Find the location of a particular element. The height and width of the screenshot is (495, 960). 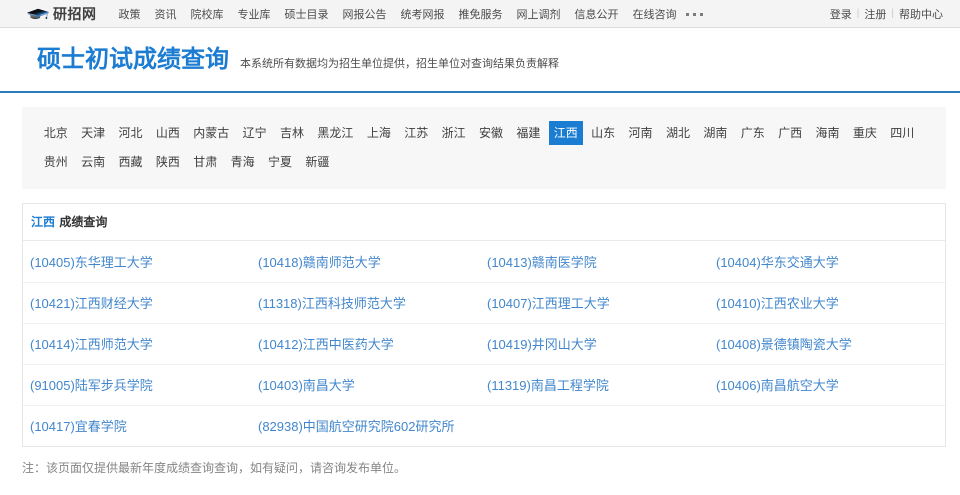

university-cell: (10413)赣南医学院 is located at coordinates (594, 262).